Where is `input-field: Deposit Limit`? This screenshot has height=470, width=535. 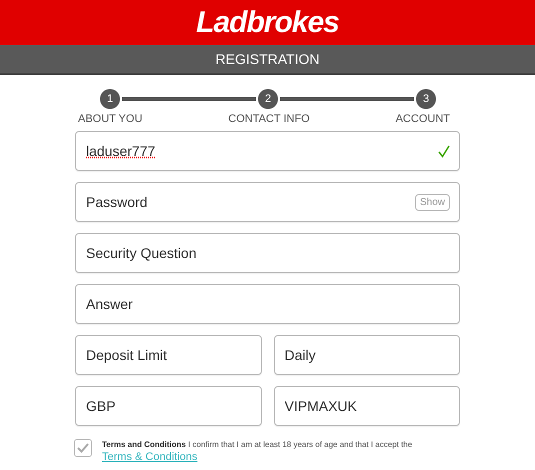 input-field: Deposit Limit is located at coordinates (168, 355).